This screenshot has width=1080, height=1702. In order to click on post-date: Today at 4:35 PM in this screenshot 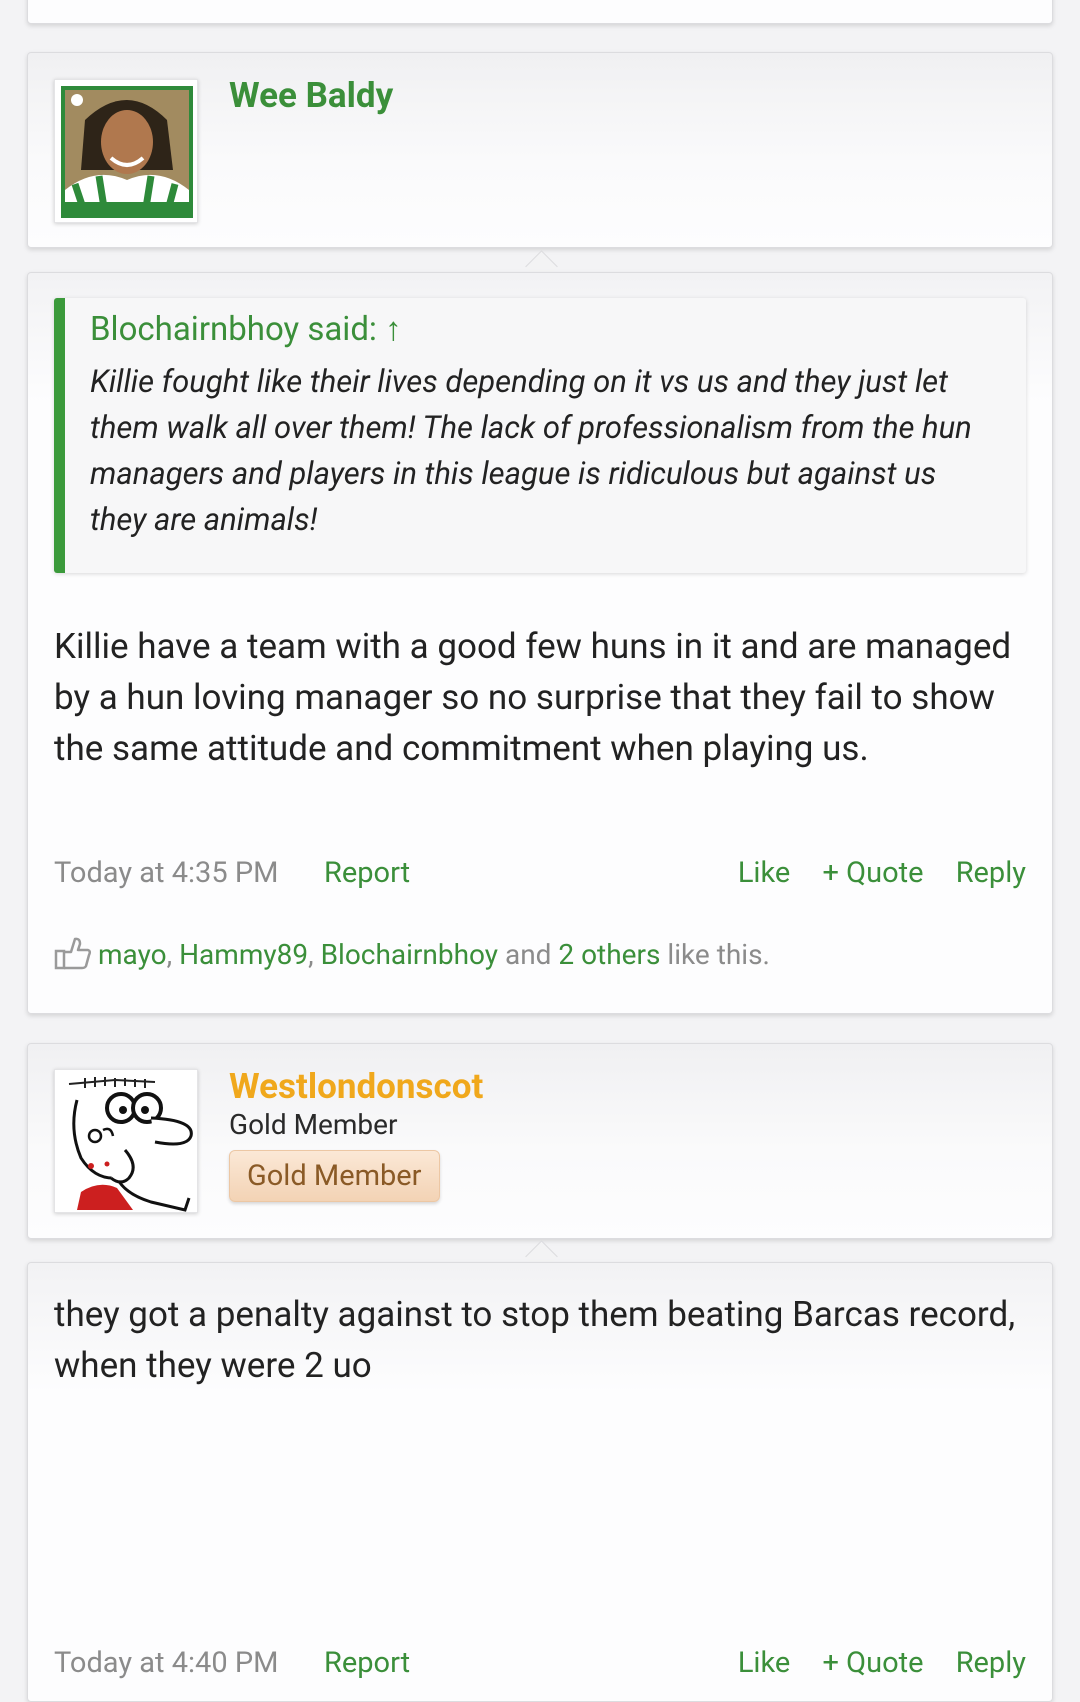, I will do `click(166, 873)`.